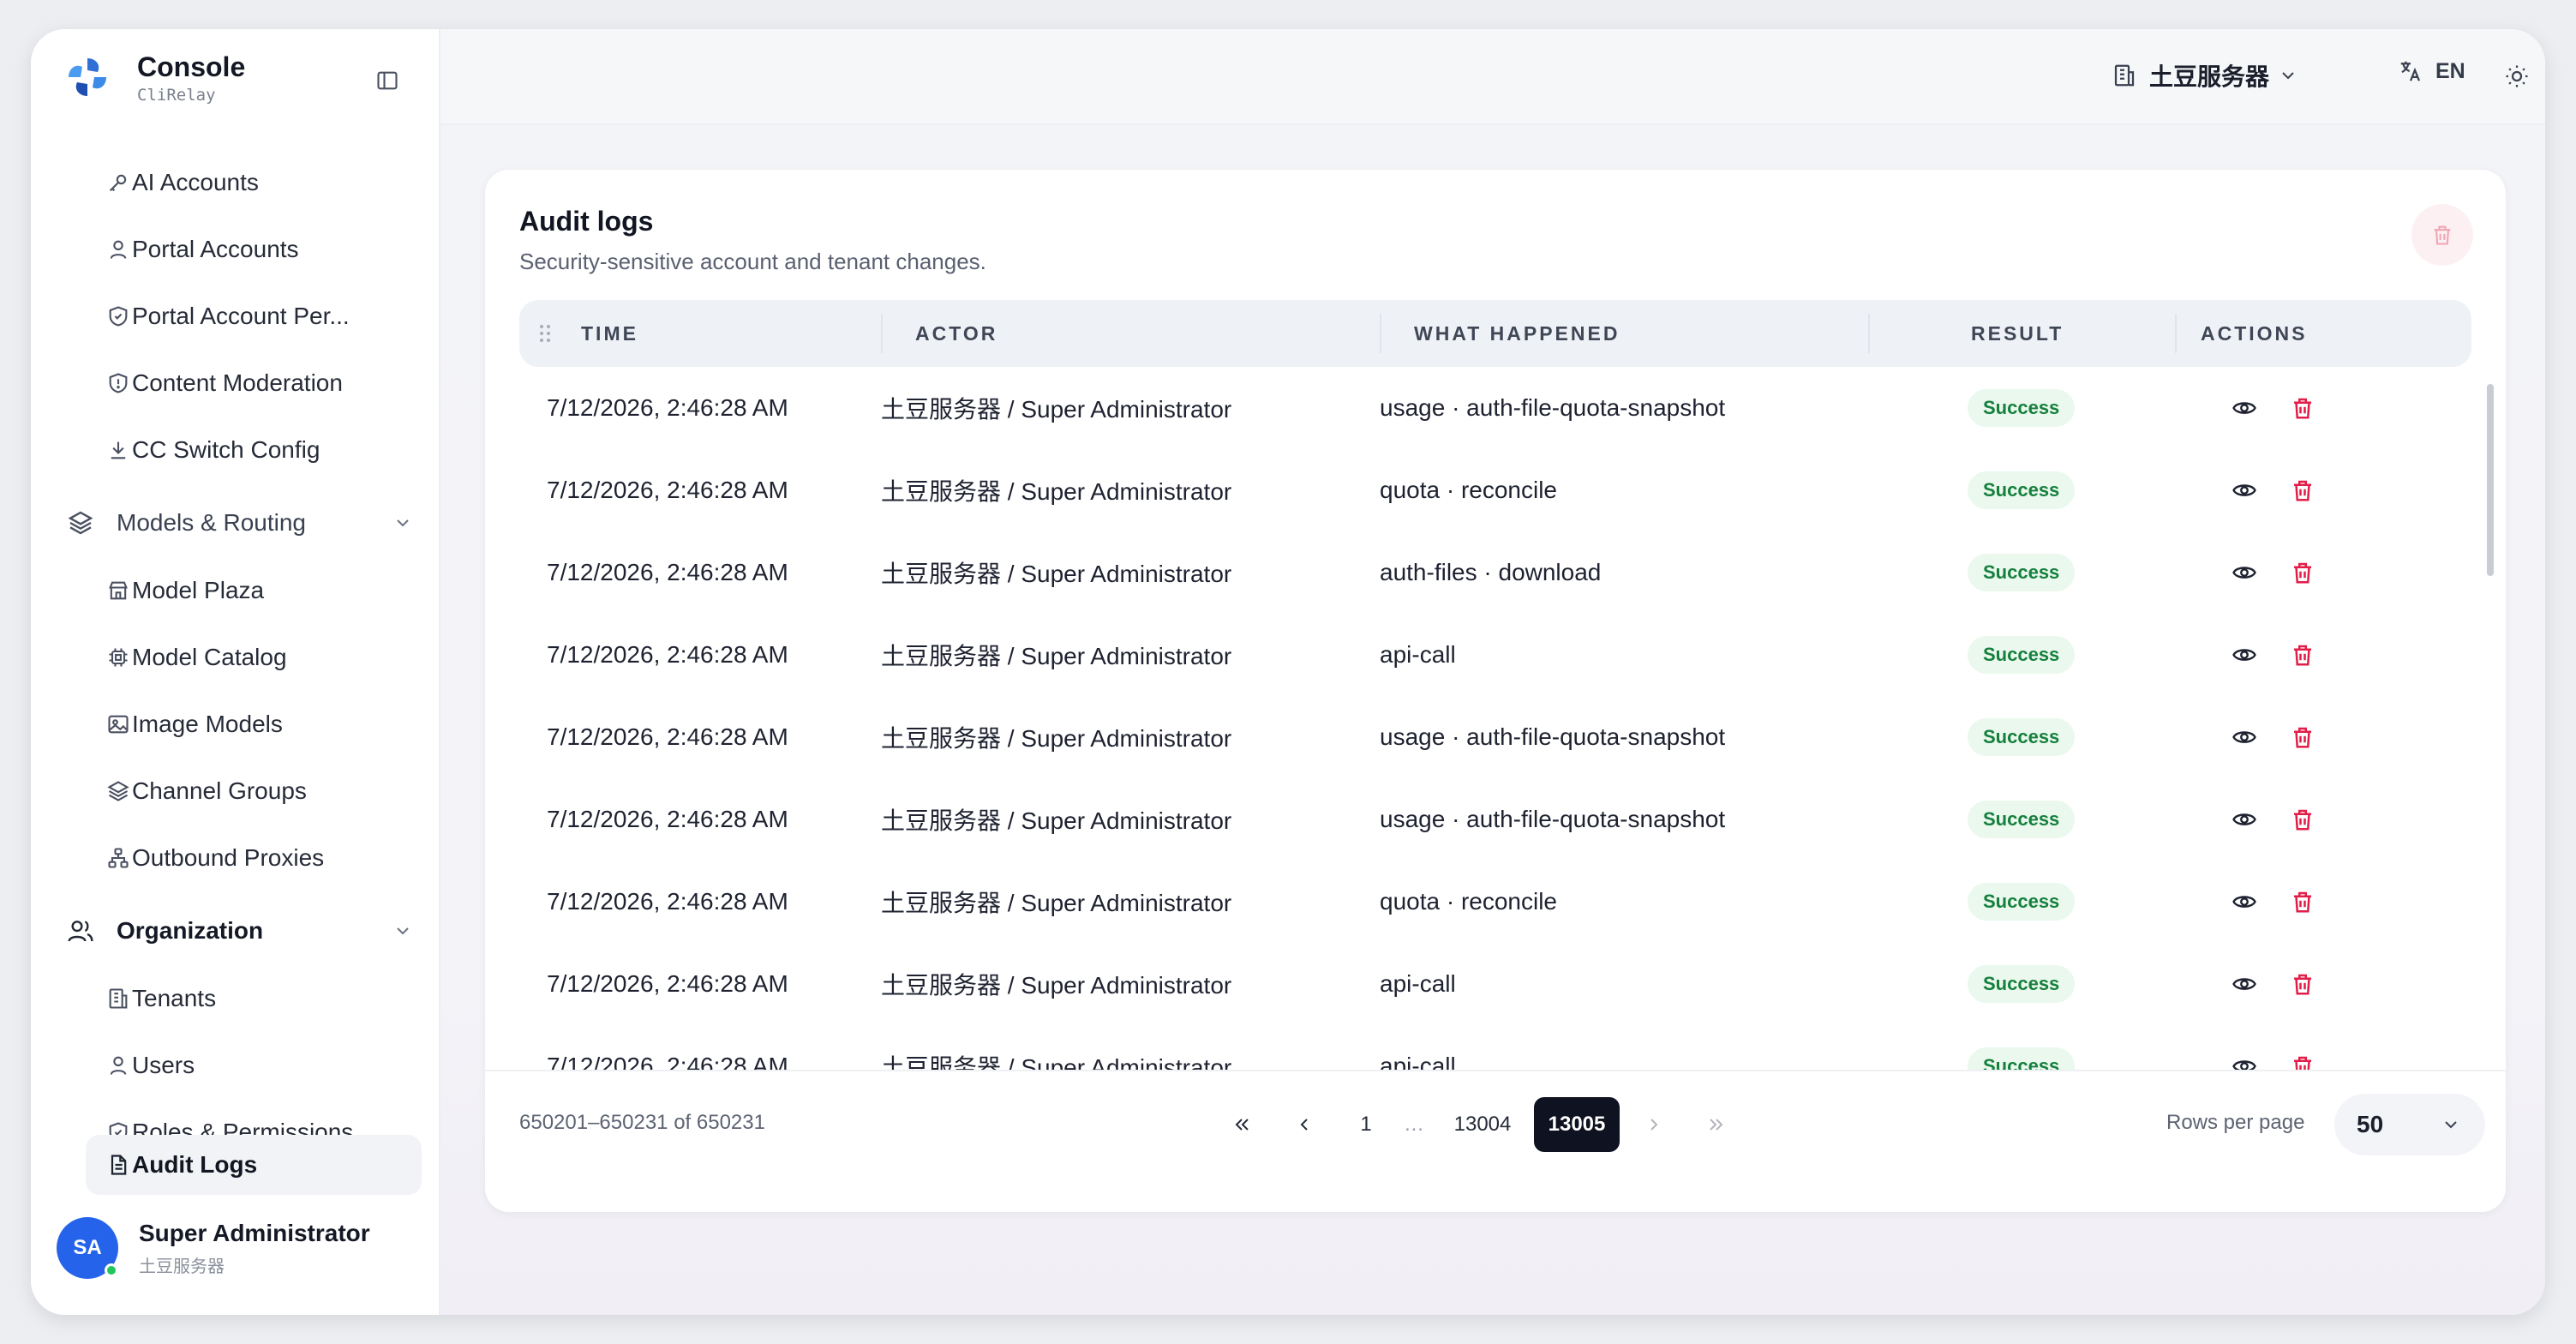 The width and height of the screenshot is (2576, 1344). I want to click on topbar: 土豆服务器 EN, so click(1492, 77).